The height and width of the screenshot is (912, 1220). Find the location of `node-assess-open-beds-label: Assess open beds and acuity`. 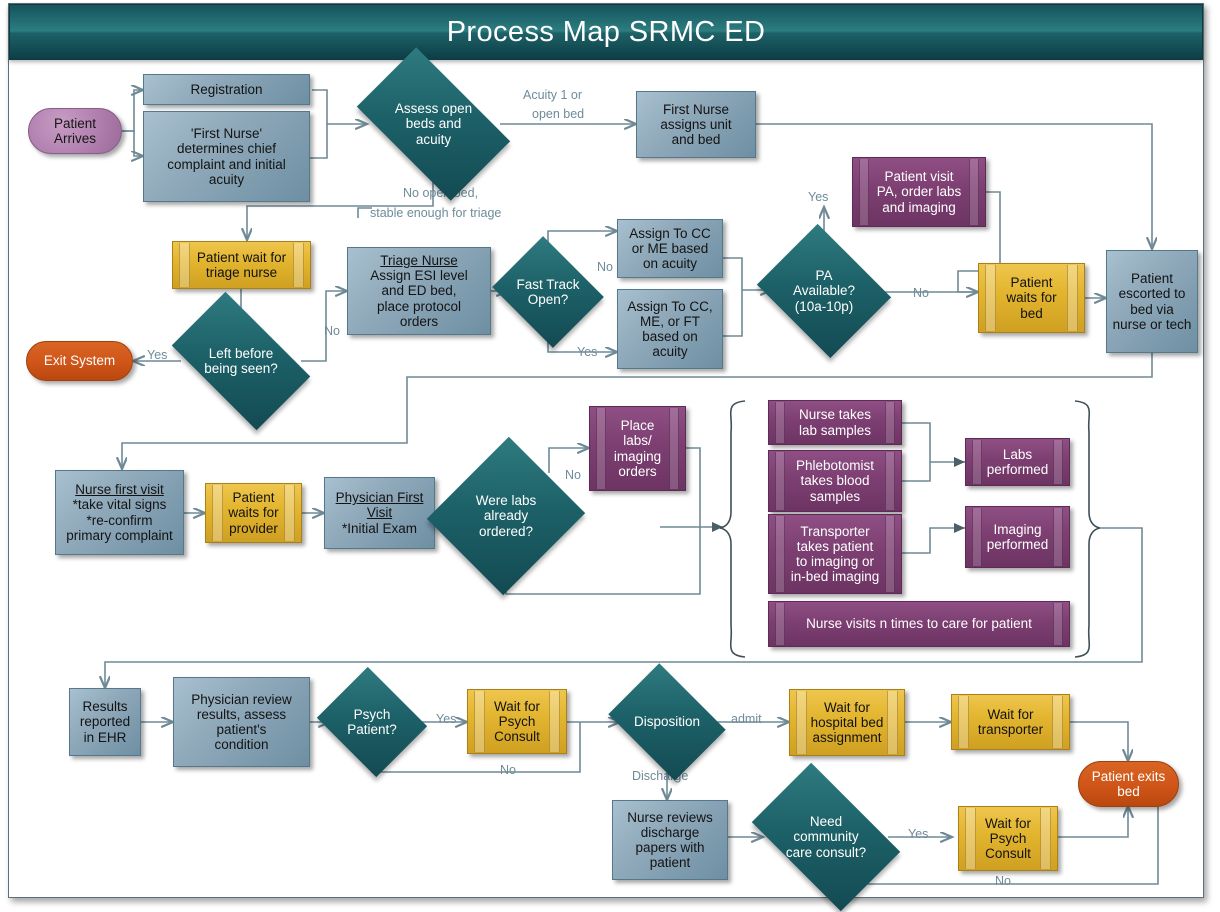

node-assess-open-beds-label: Assess open beds and acuity is located at coordinates (433, 124).